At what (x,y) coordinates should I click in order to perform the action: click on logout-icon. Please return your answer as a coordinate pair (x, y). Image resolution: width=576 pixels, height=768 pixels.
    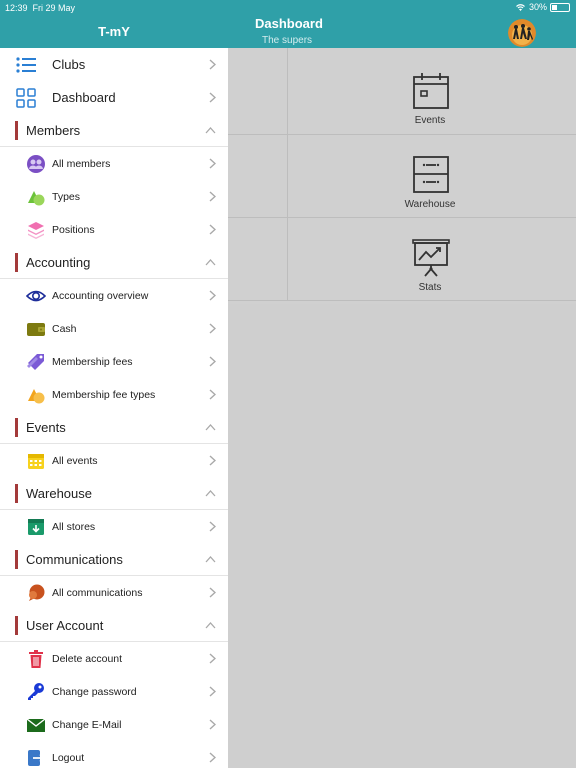
    Looking at the image, I should click on (37, 758).